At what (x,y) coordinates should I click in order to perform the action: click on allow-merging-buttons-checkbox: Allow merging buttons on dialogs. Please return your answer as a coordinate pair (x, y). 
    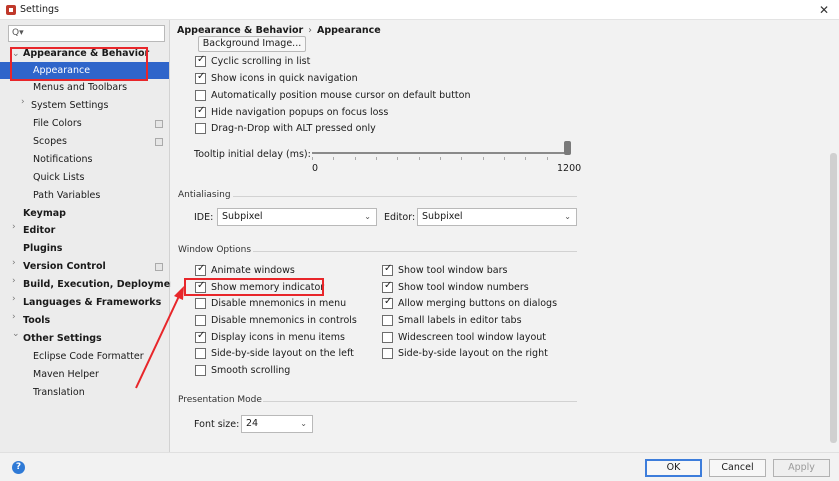
    Looking at the image, I should click on (470, 302).